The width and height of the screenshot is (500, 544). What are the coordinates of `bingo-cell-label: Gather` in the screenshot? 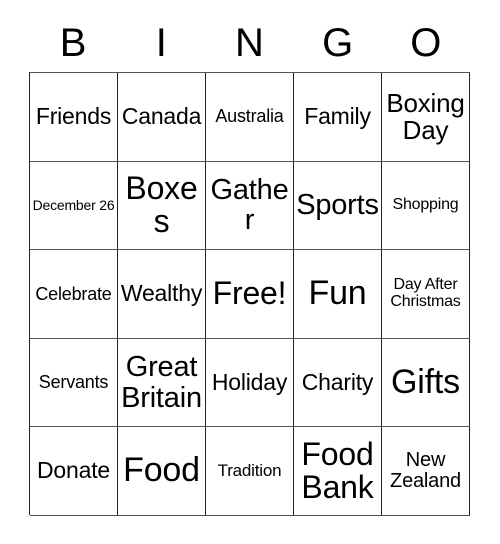 It's located at (249, 205).